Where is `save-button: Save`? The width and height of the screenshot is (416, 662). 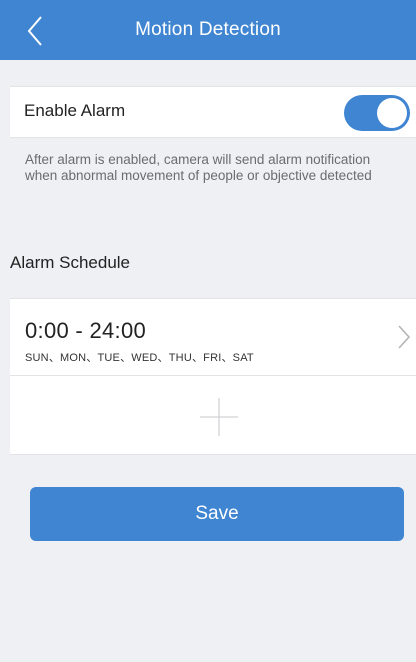
save-button: Save is located at coordinates (217, 514).